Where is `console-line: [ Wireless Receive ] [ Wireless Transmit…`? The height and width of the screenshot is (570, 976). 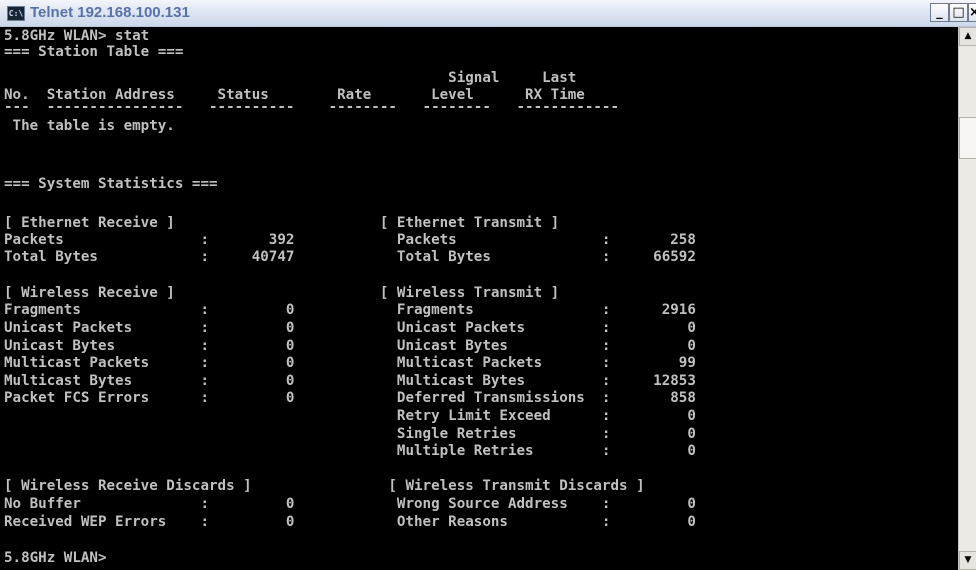
console-line: [ Wireless Receive ] [ Wireless Transmit… is located at coordinates (282, 293).